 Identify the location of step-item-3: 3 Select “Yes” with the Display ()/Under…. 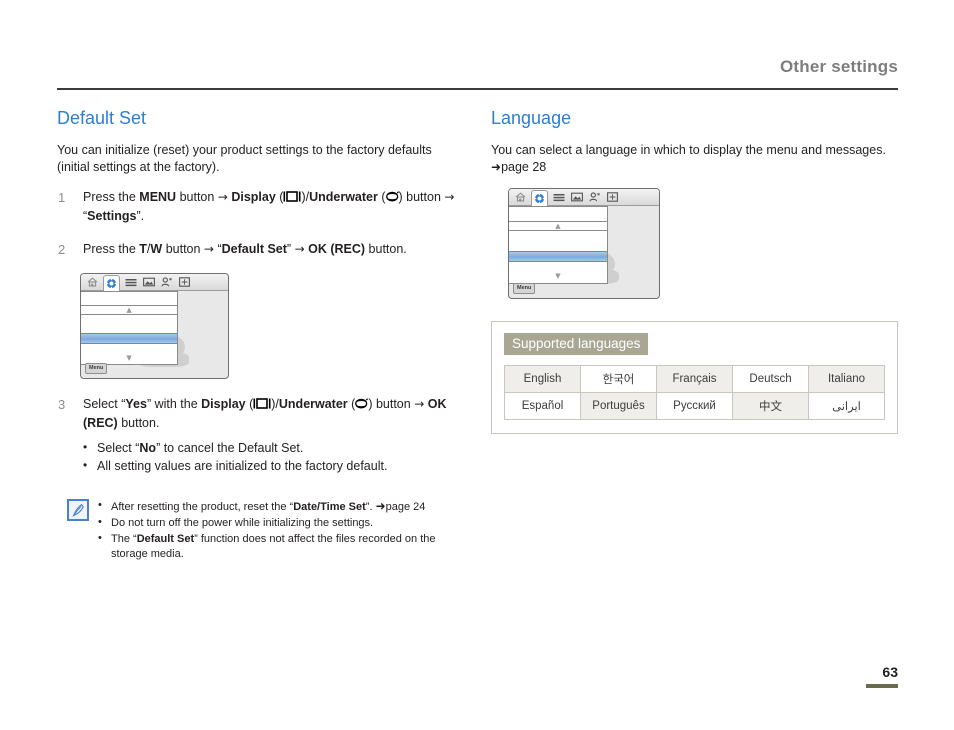
(259, 435).